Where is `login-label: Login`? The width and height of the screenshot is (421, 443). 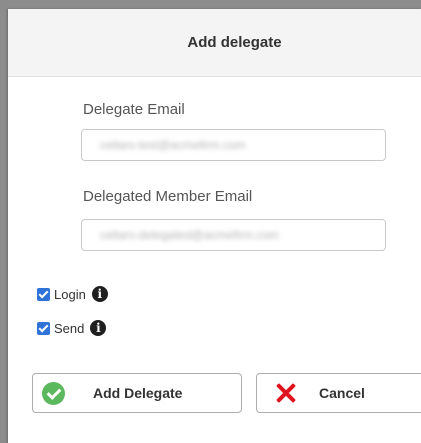
login-label: Login is located at coordinates (70, 294).